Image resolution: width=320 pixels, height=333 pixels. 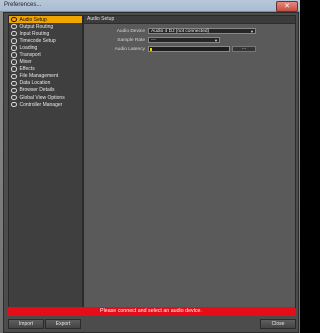 I want to click on sidebar-item-label: Input Routing, so click(x=34, y=33).